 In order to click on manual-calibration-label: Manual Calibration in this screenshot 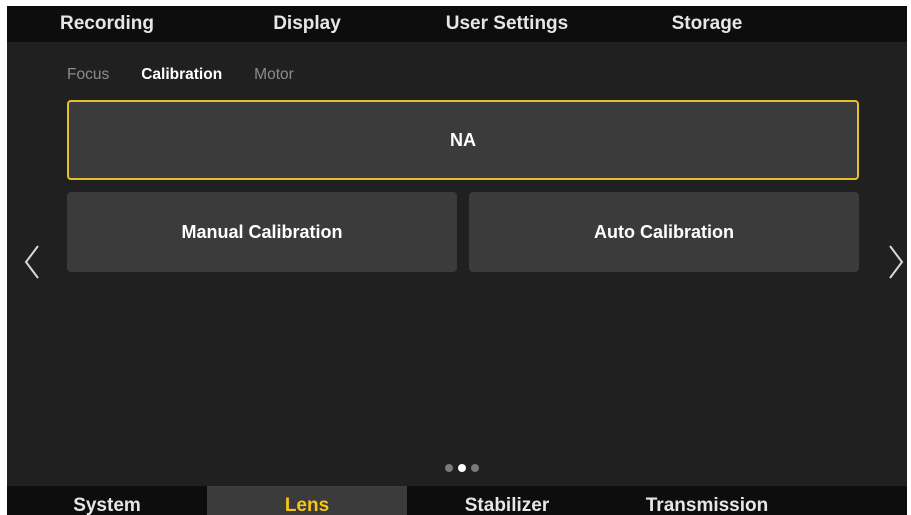, I will do `click(262, 231)`.